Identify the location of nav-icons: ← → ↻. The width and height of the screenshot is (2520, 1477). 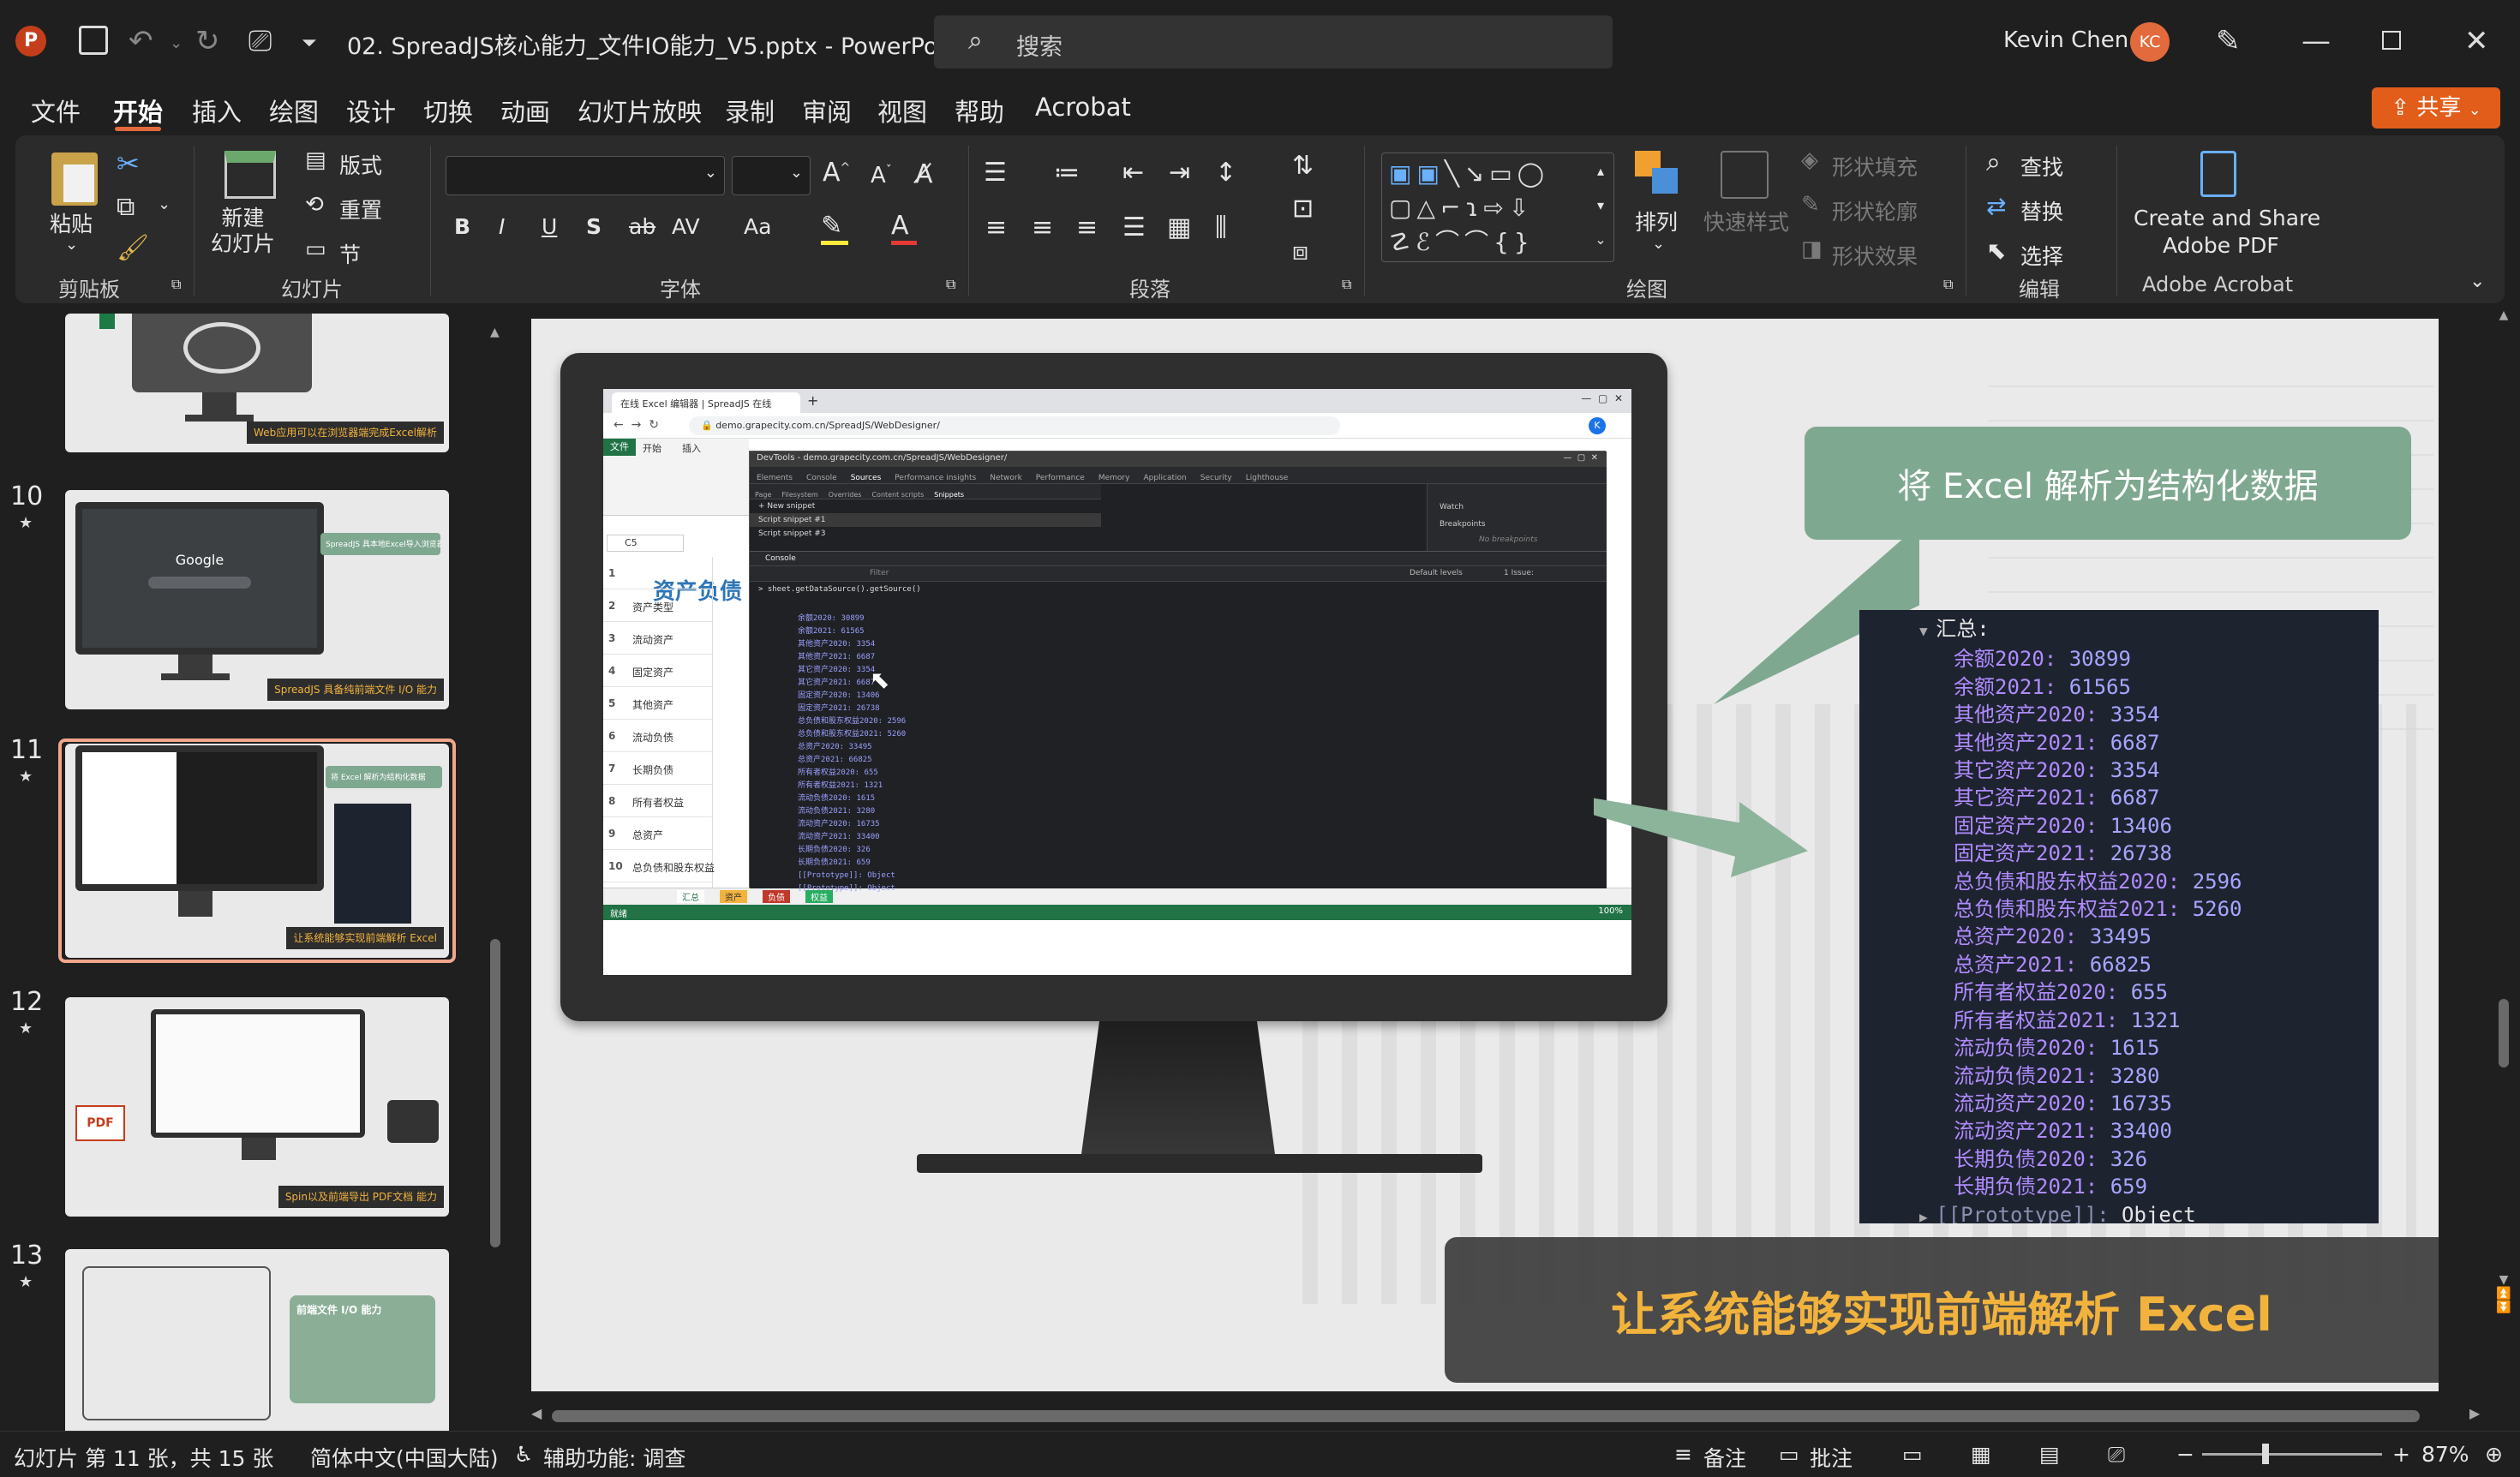
(636, 425).